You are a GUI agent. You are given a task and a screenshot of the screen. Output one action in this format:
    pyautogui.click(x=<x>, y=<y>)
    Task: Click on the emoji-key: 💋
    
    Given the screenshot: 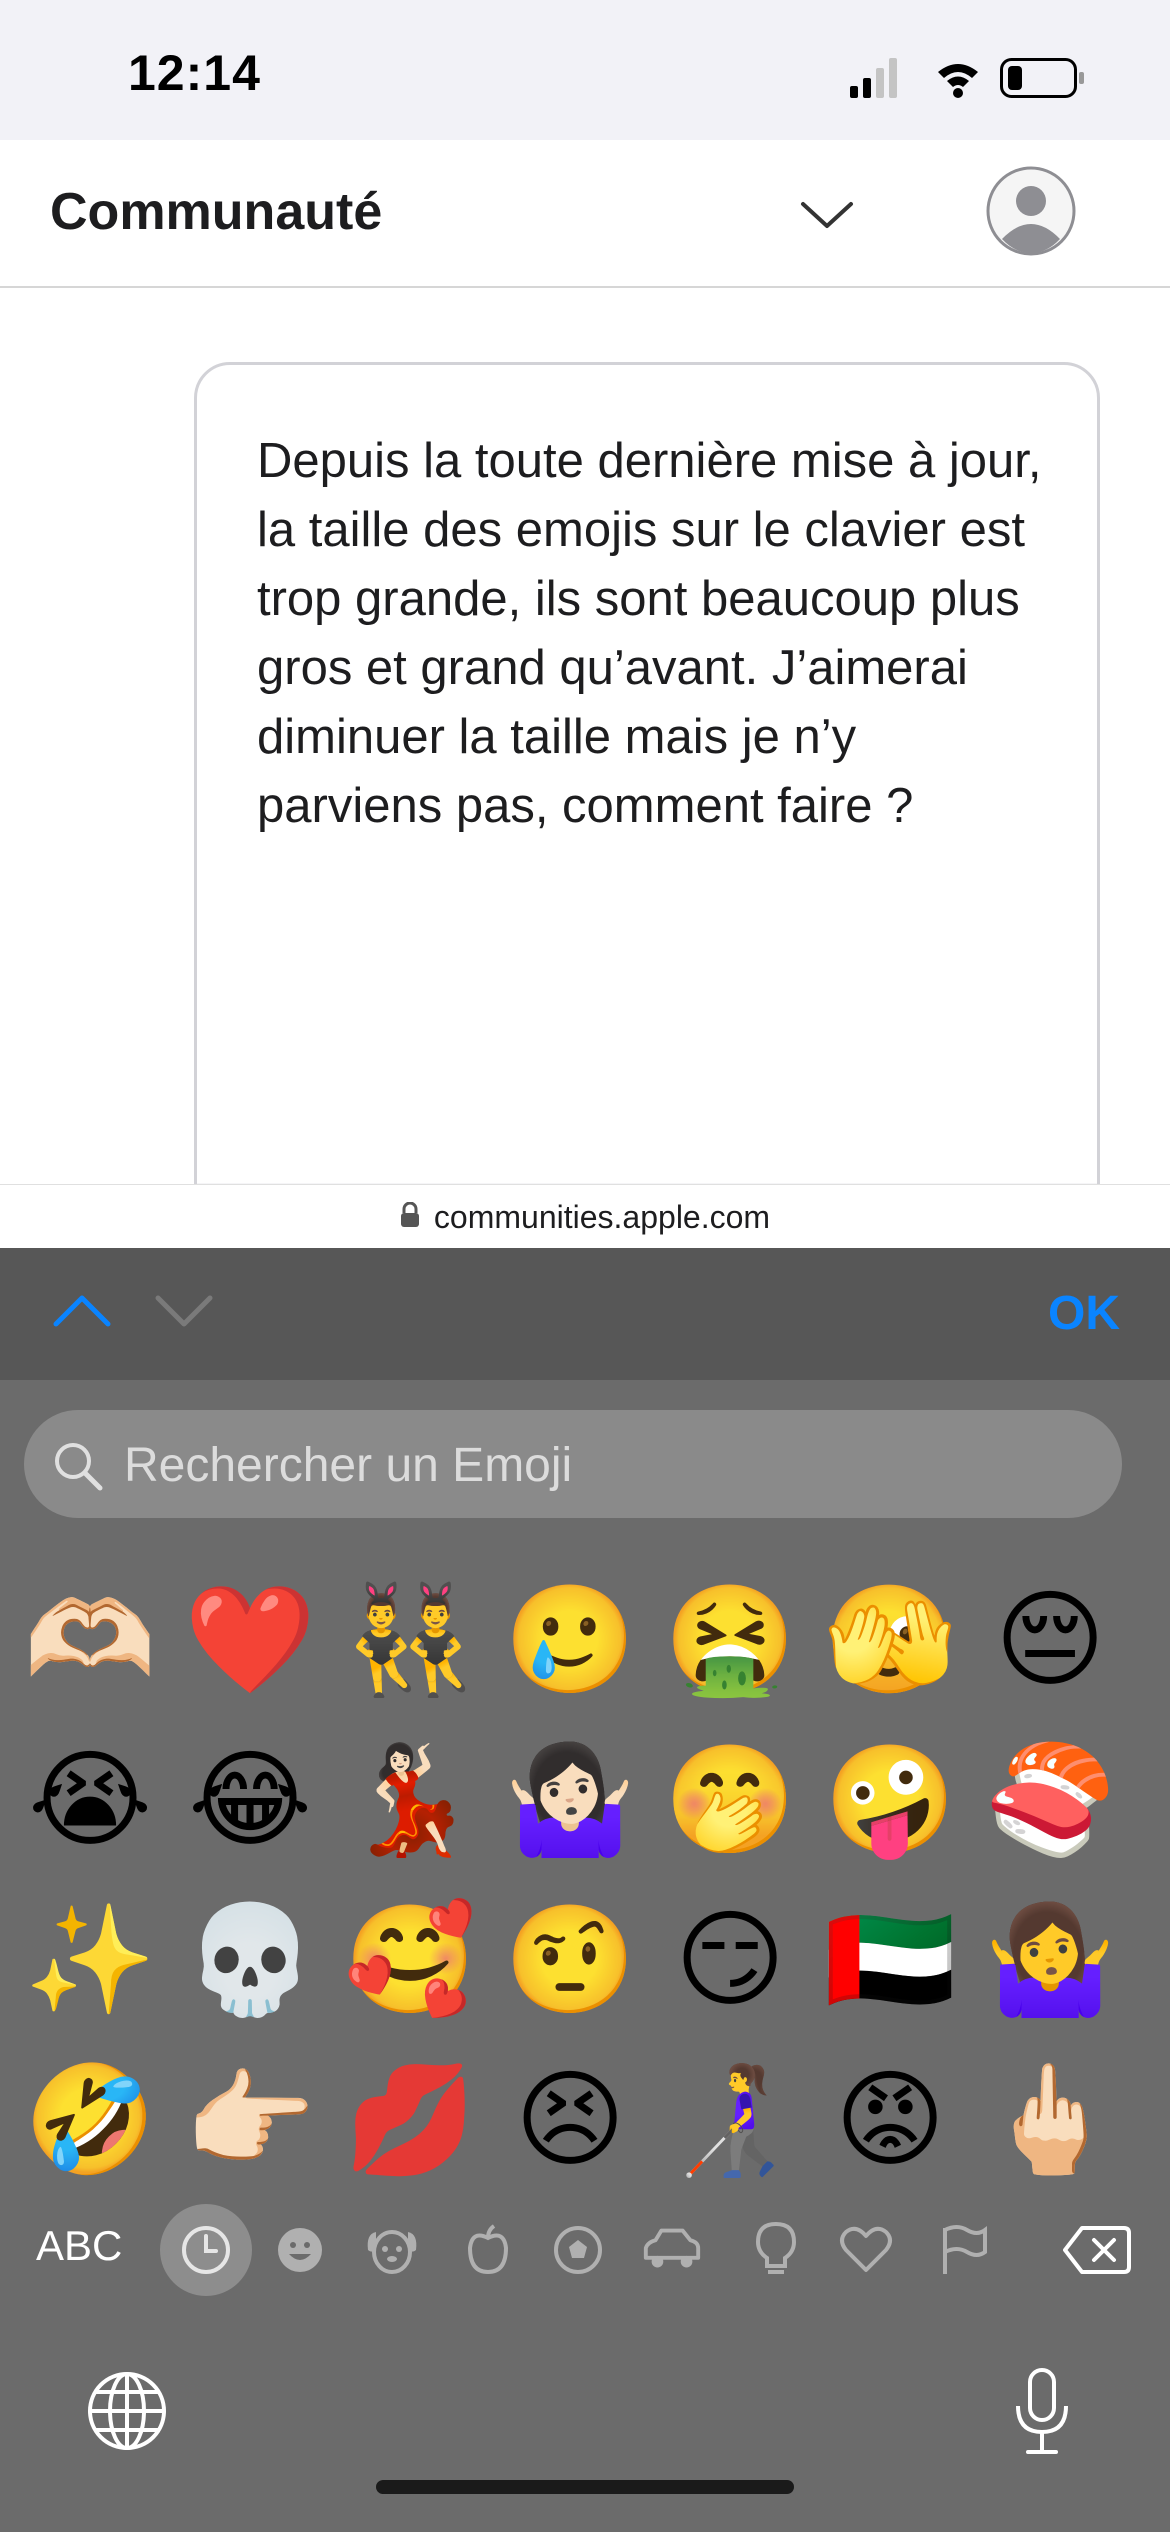 What is the action you would take?
    pyautogui.click(x=410, y=2120)
    